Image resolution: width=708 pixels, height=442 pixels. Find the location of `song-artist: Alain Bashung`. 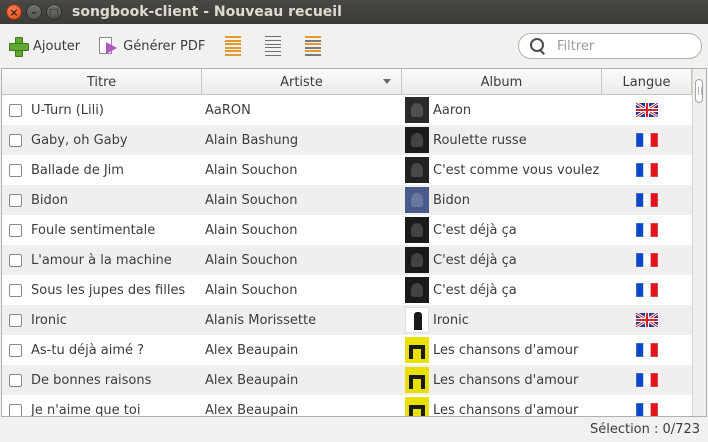

song-artist: Alain Bashung is located at coordinates (252, 140).